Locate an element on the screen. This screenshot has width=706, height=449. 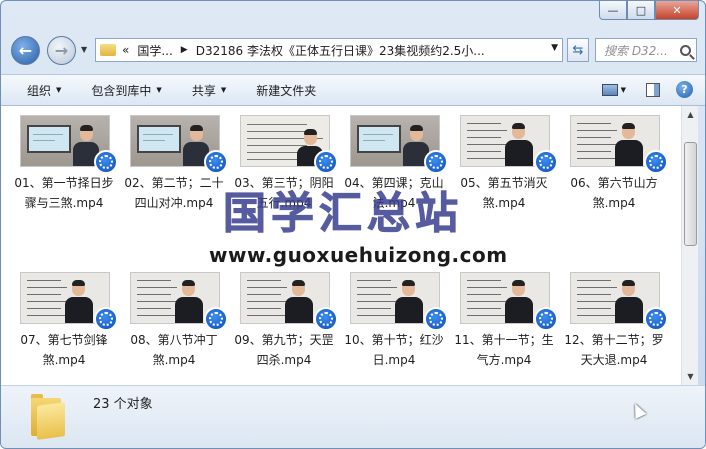
vertical-scrollbar: ▲ ▼ is located at coordinates (689, 245).